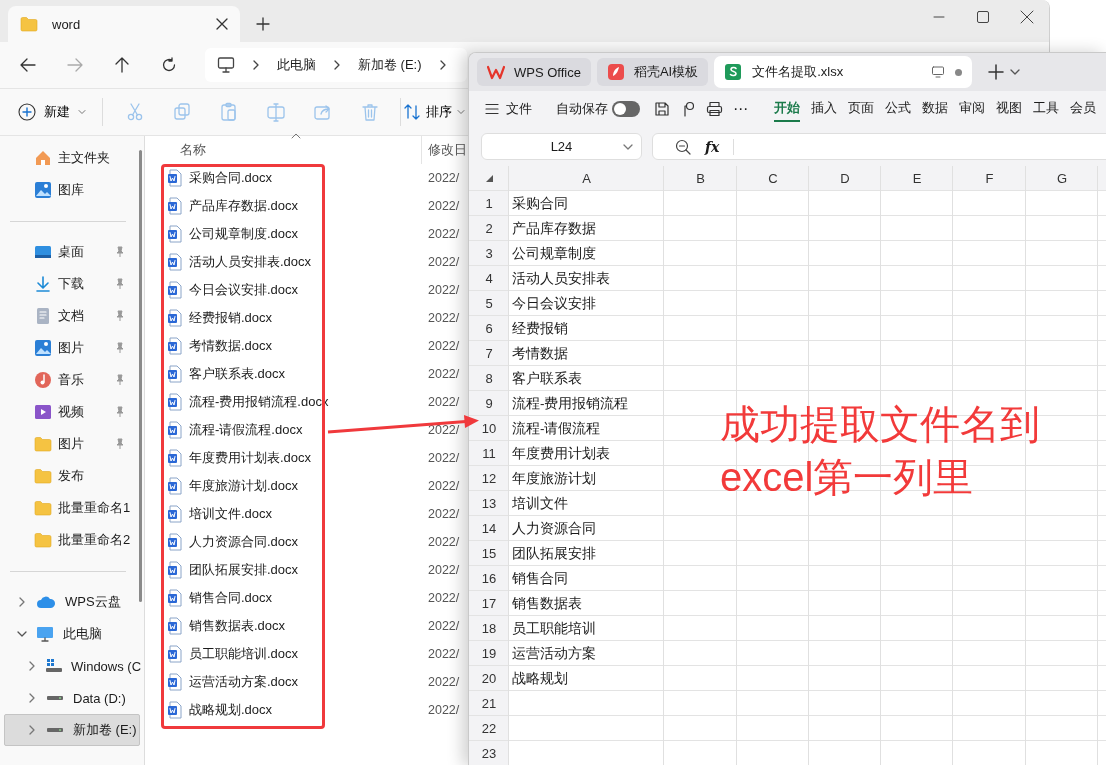  What do you see at coordinates (1046, 109) in the screenshot?
I see `ribbon-tab: 工具` at bounding box center [1046, 109].